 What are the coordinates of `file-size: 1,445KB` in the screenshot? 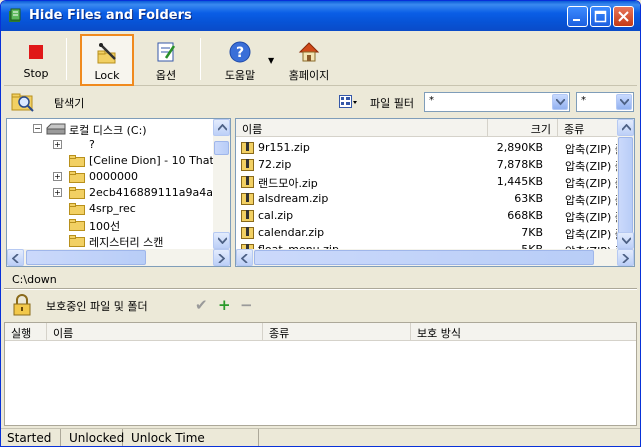 It's located at (519, 181).